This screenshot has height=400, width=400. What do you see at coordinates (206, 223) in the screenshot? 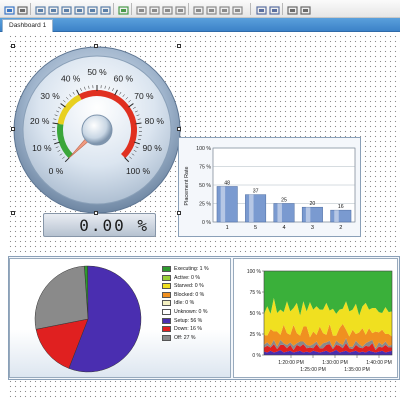
I see `bar-y-tick-label: 0 %` at bounding box center [206, 223].